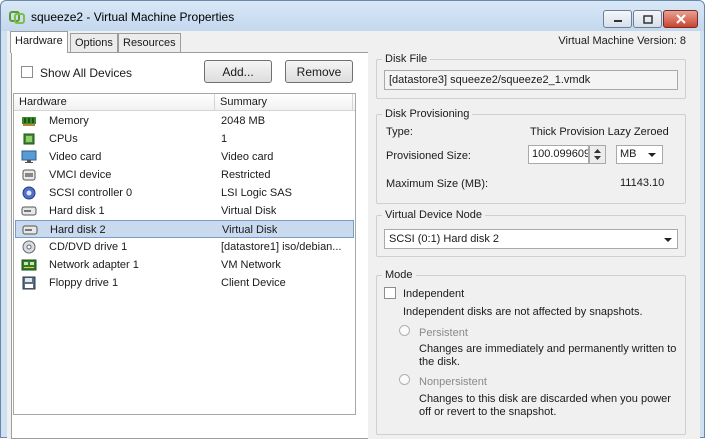  What do you see at coordinates (69, 121) in the screenshot?
I see `row-hardware-name: Memory` at bounding box center [69, 121].